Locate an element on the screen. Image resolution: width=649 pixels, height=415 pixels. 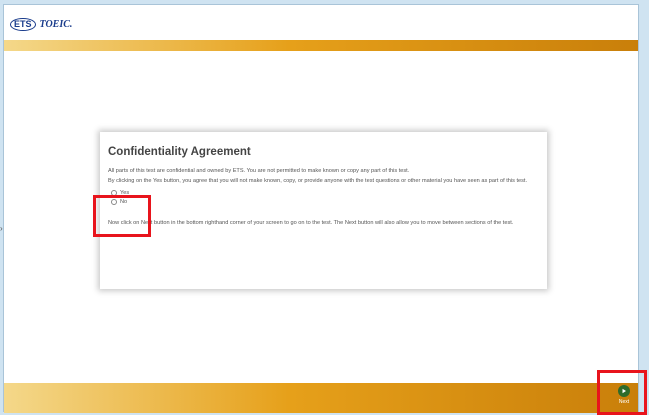
dialog-title: Confidentiality Agreement is located at coordinates (179, 152).